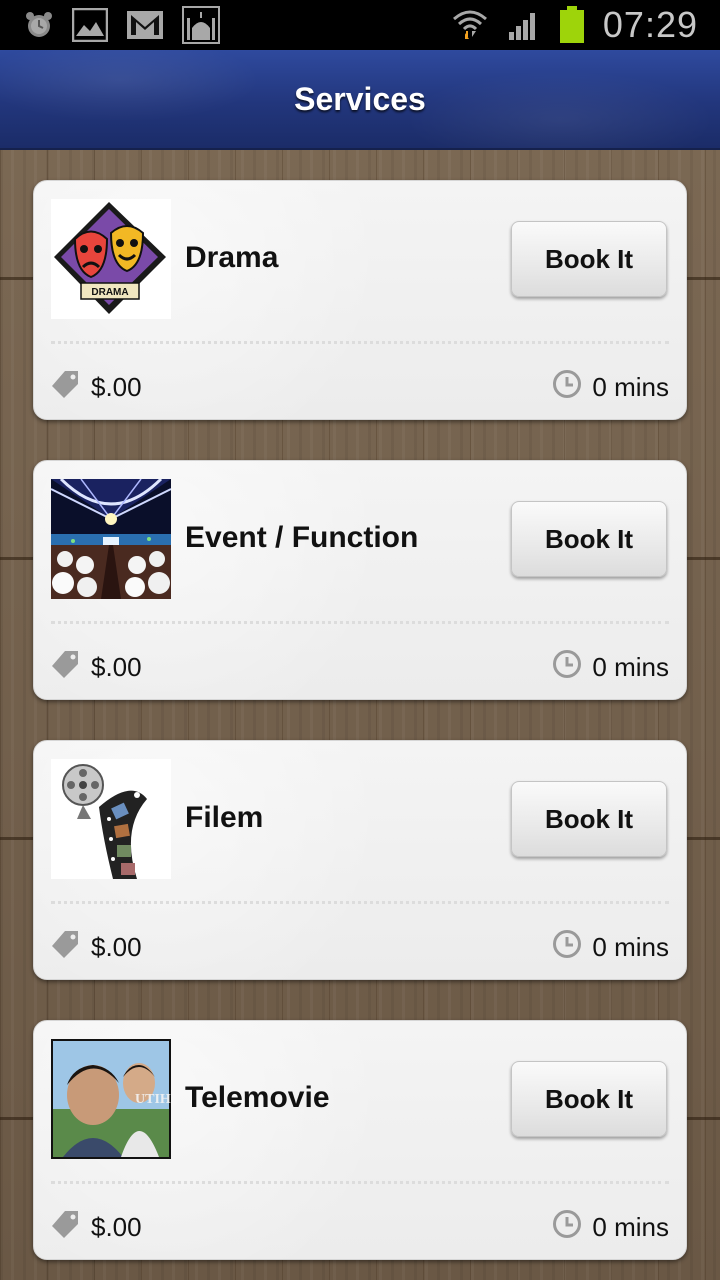 This screenshot has width=720, height=1280. What do you see at coordinates (39, 25) in the screenshot?
I see `alarm-icon` at bounding box center [39, 25].